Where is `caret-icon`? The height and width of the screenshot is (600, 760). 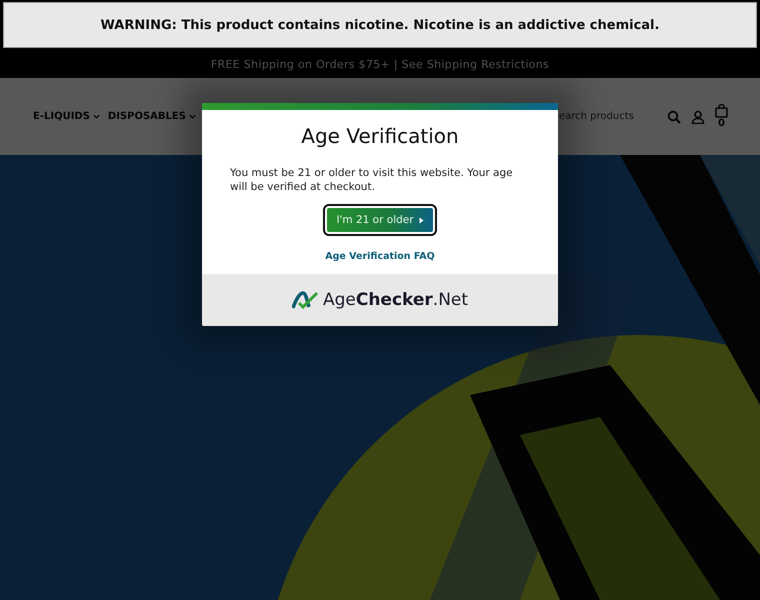
caret-icon is located at coordinates (421, 220).